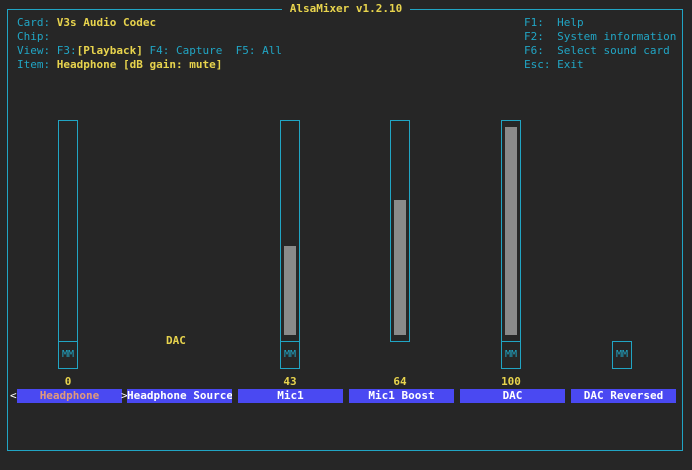 Image resolution: width=692 pixels, height=470 pixels. What do you see at coordinates (34, 50) in the screenshot?
I see `view-label: View:` at bounding box center [34, 50].